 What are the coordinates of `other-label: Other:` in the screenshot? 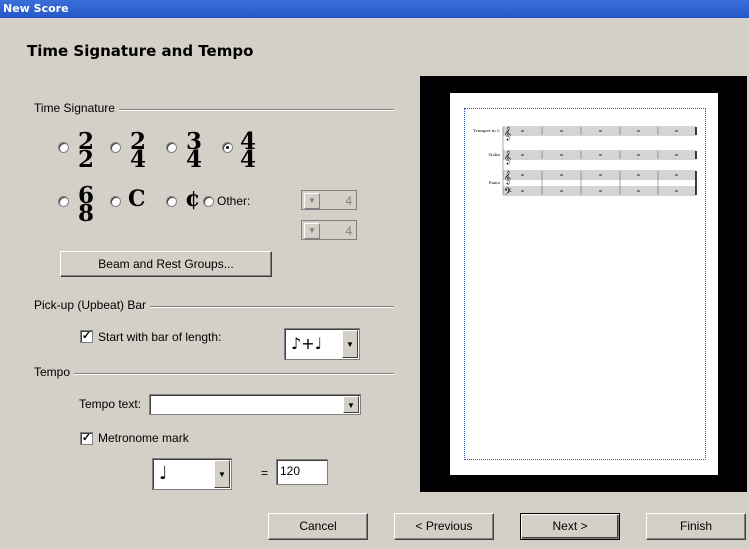 It's located at (234, 201).